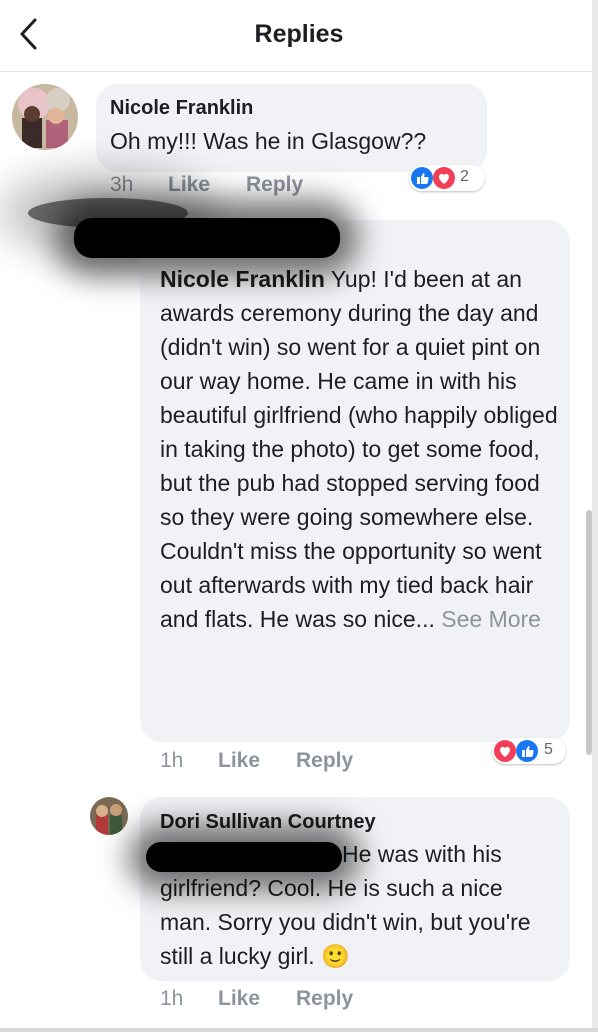 The height and width of the screenshot is (1032, 598). What do you see at coordinates (244, 857) in the screenshot?
I see `redacted-mention` at bounding box center [244, 857].